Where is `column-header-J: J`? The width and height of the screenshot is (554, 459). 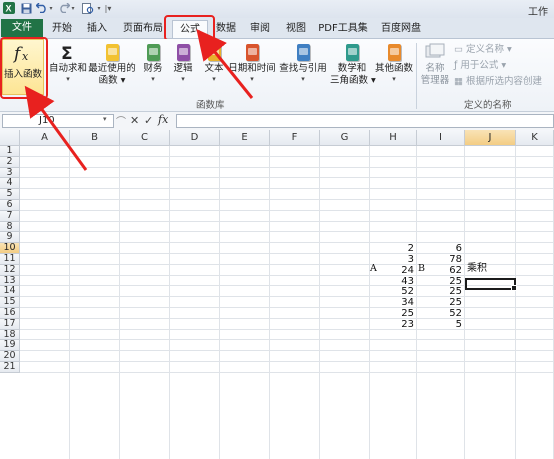
column-header-J: J is located at coordinates (490, 138).